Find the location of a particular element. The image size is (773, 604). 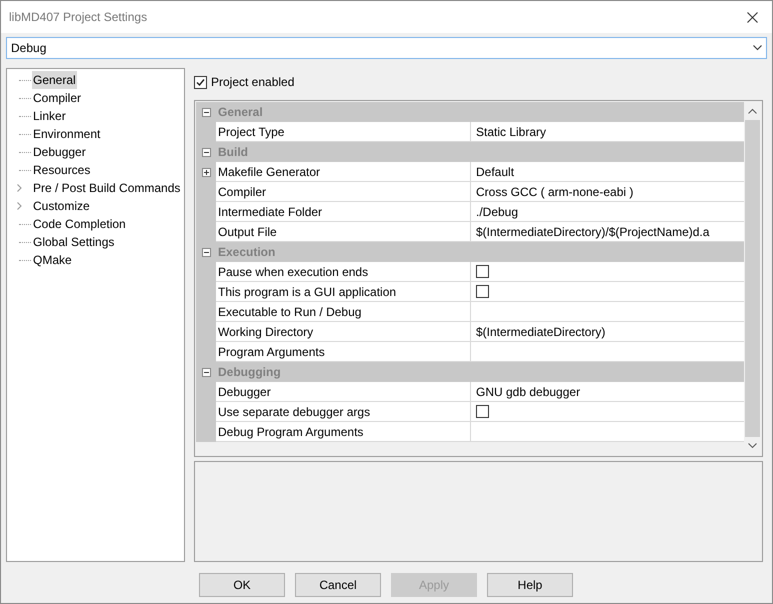

tree-item: Customize is located at coordinates (61, 206).